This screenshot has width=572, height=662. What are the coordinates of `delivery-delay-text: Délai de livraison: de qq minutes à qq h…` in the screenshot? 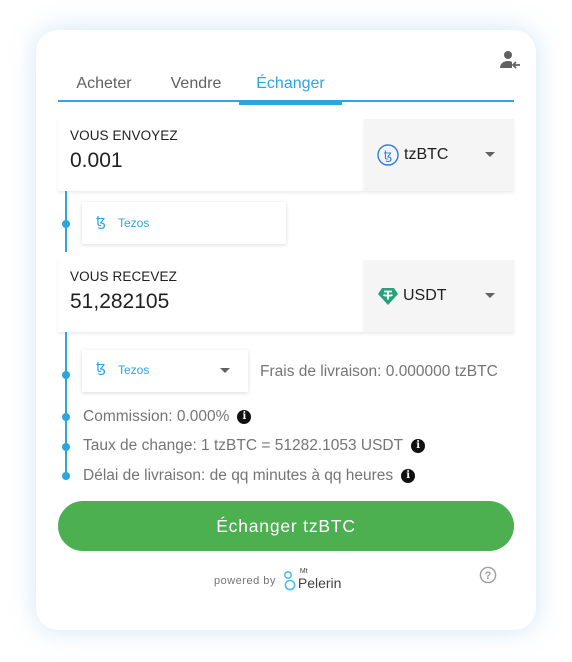 It's located at (238, 475).